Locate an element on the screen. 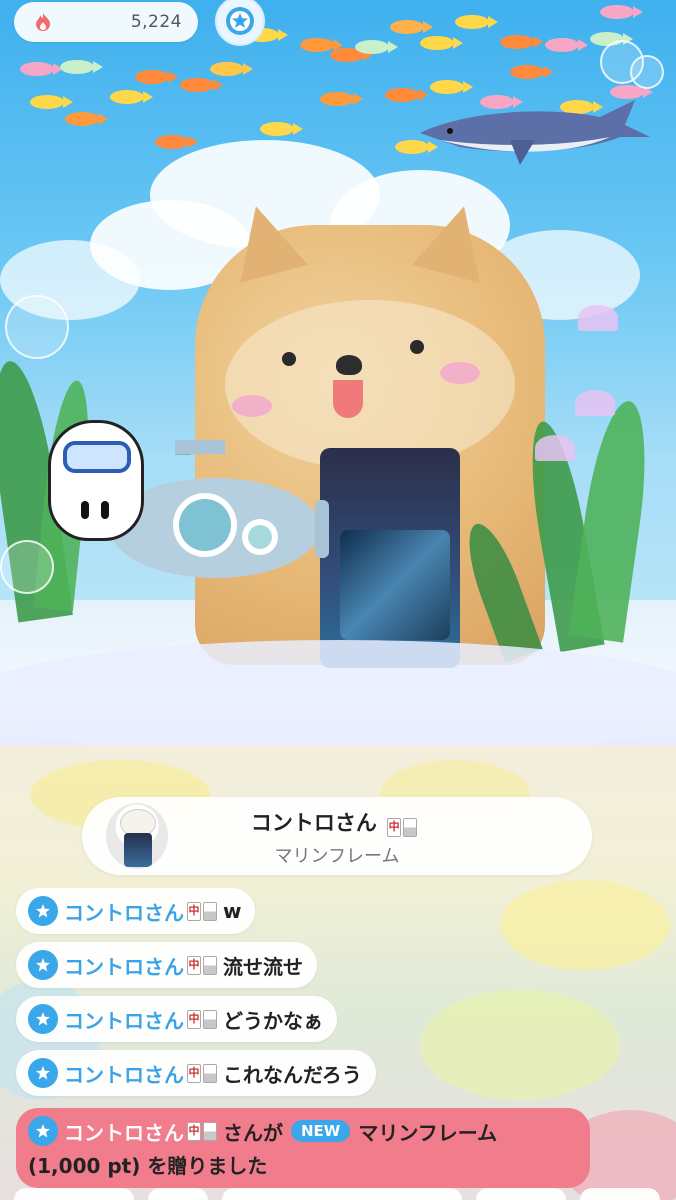 The width and height of the screenshot is (676, 1200). chat-text: これなんだろう is located at coordinates (292, 1074).